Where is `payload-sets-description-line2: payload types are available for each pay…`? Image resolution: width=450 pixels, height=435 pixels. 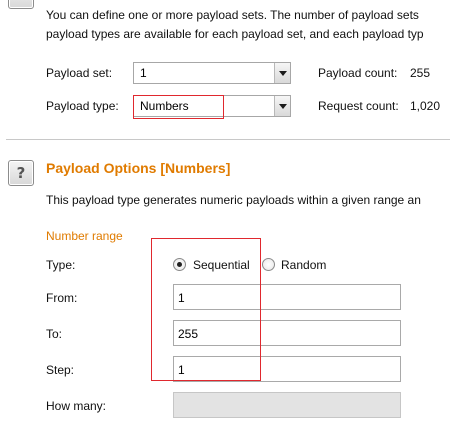
payload-sets-description-line2: payload types are available for each pay… is located at coordinates (235, 34).